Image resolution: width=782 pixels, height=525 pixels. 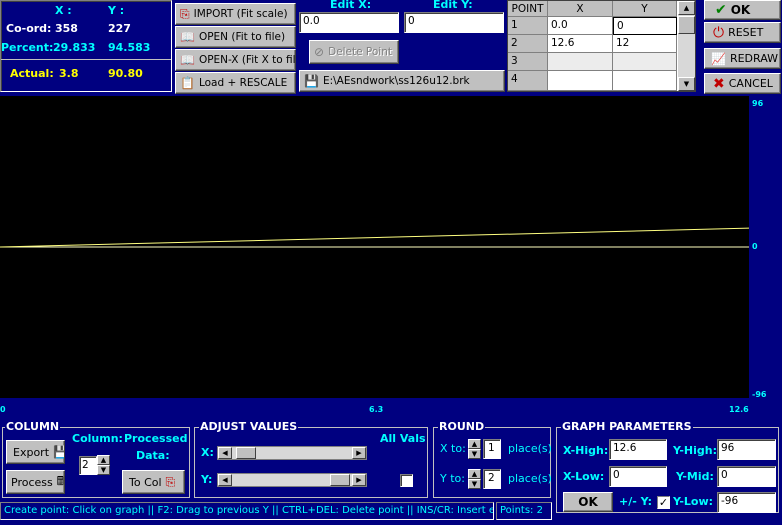 I want to click on open-x-label: OPEN-X (Fit X to file), so click(x=247, y=60).